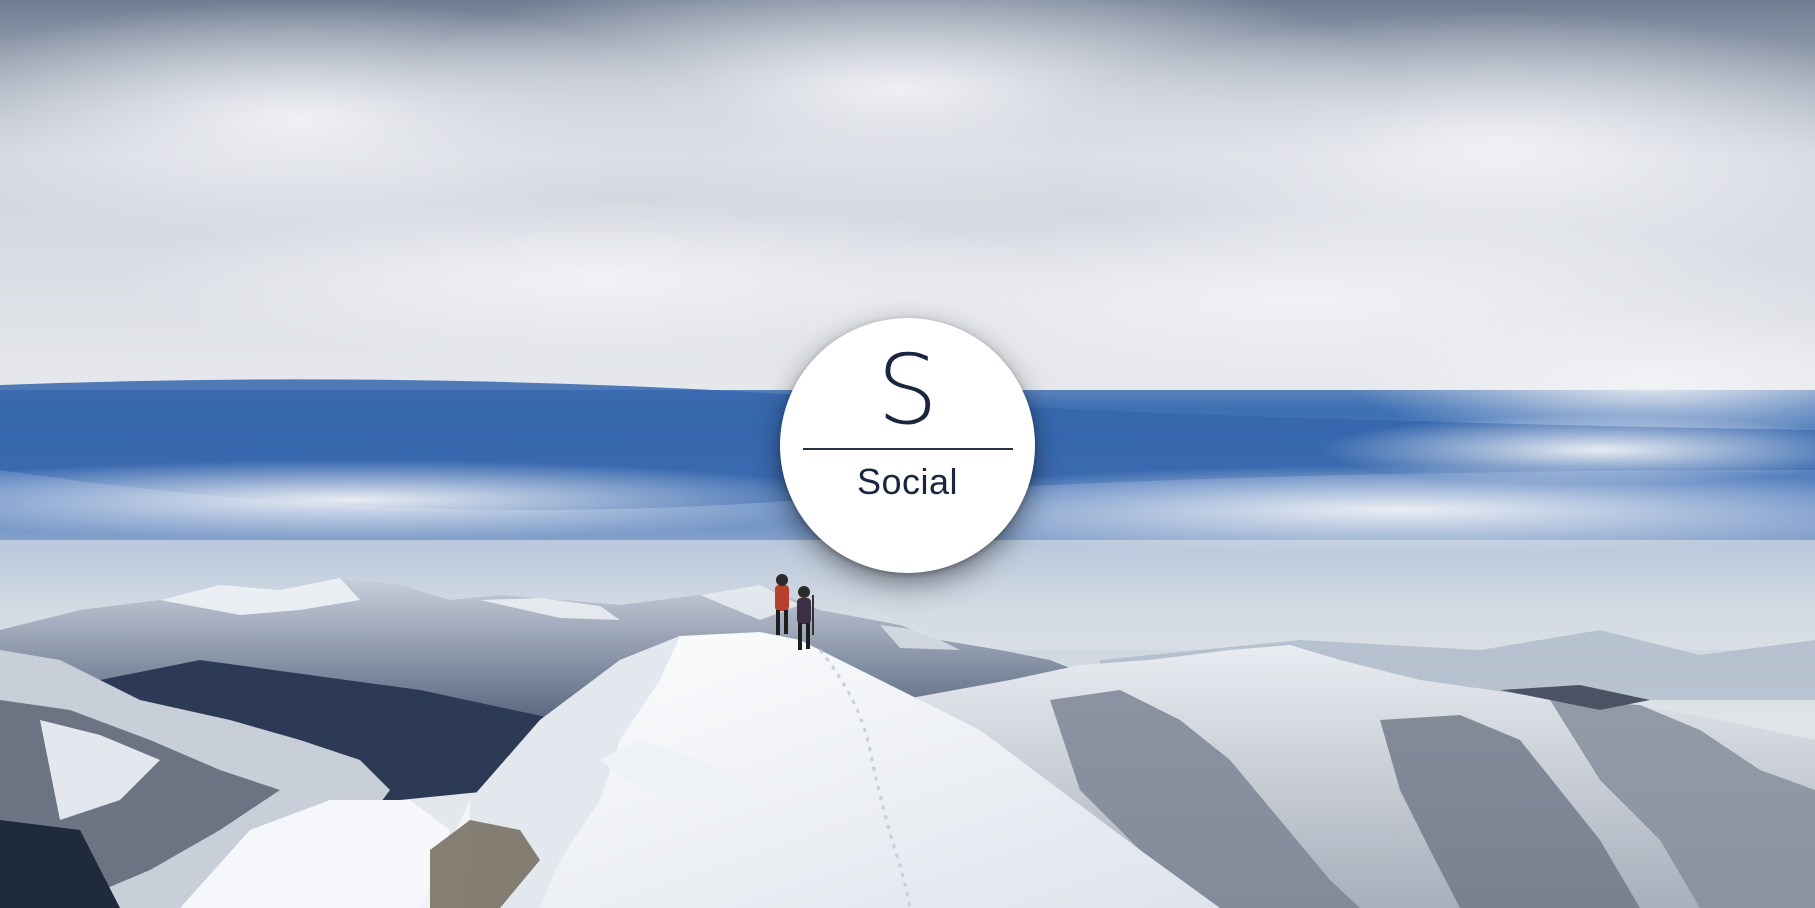 The image size is (1815, 908). I want to click on logo-letter: S, so click(907, 390).